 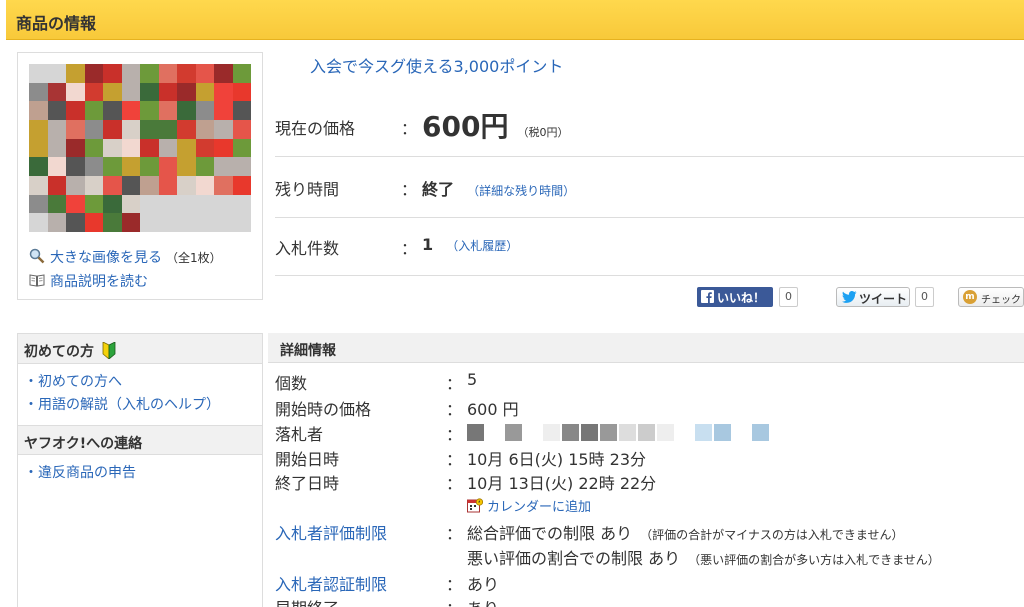 What do you see at coordinates (307, 189) in the screenshot?
I see `remaining-time-label: 残り時間` at bounding box center [307, 189].